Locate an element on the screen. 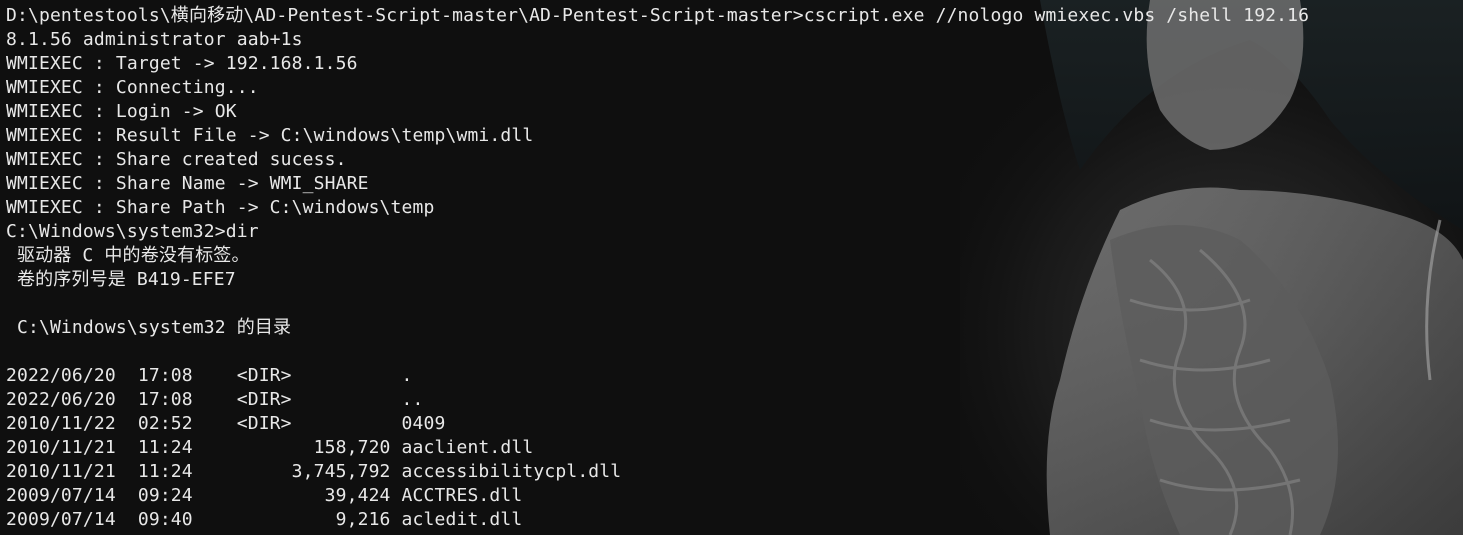 The height and width of the screenshot is (535, 1463). output-line: 卷的序列号是 B419-EFE7 is located at coordinates (121, 279).